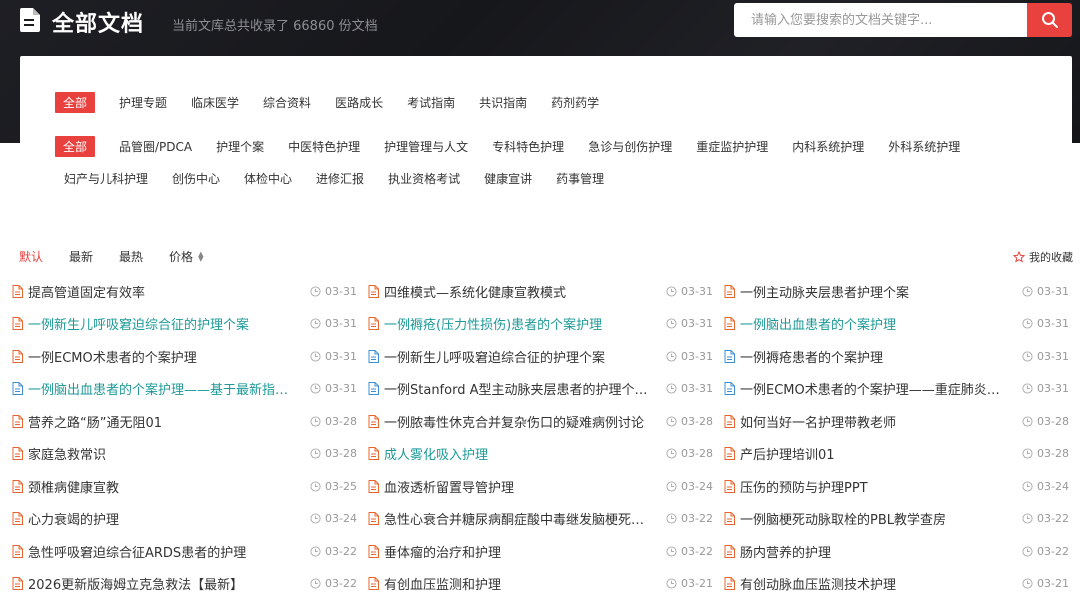 The height and width of the screenshot is (595, 1080). What do you see at coordinates (359, 102) in the screenshot?
I see `filter-chip: 医路成长` at bounding box center [359, 102].